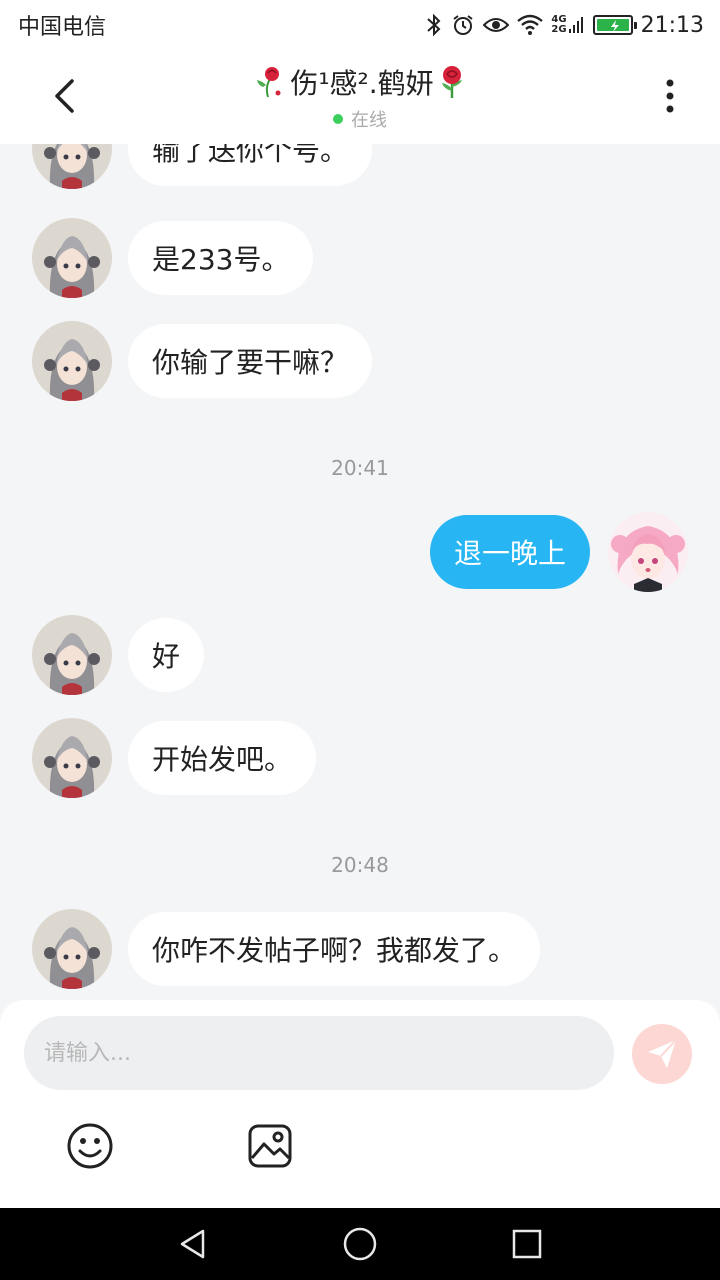 The height and width of the screenshot is (1280, 720). Describe the element at coordinates (360, 25) in the screenshot. I see `status-bar: 中国电信 4G 2G 21:13` at that location.